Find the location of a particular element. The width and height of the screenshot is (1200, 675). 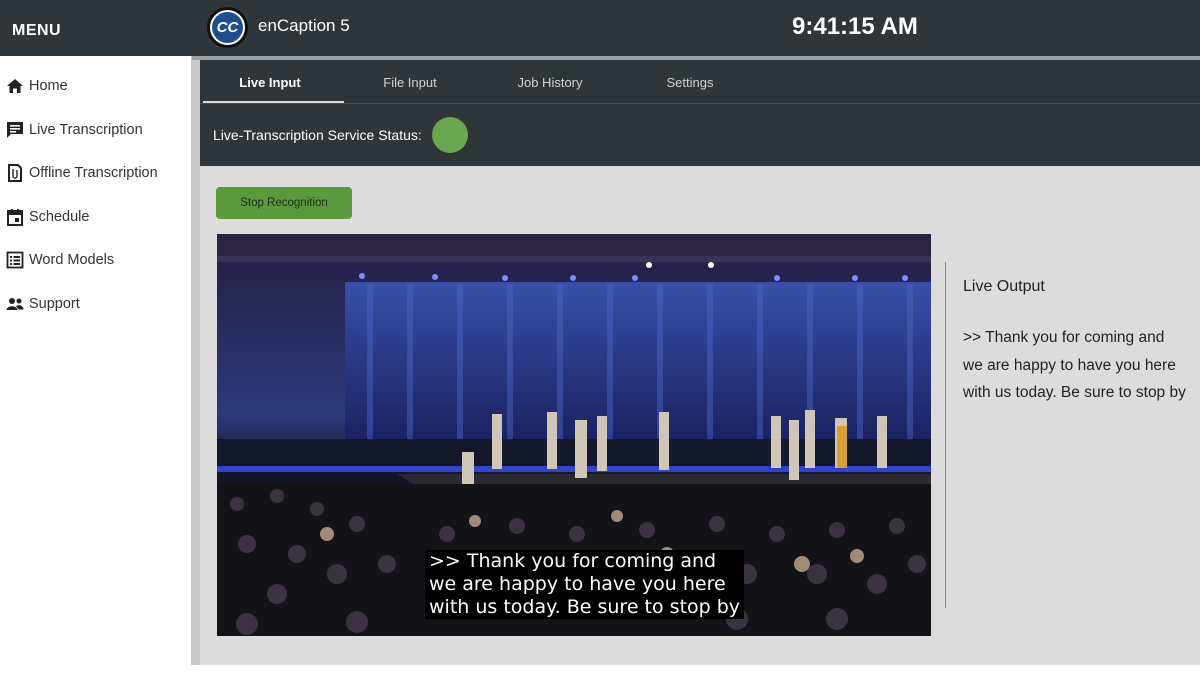

file-icon is located at coordinates (15, 173).